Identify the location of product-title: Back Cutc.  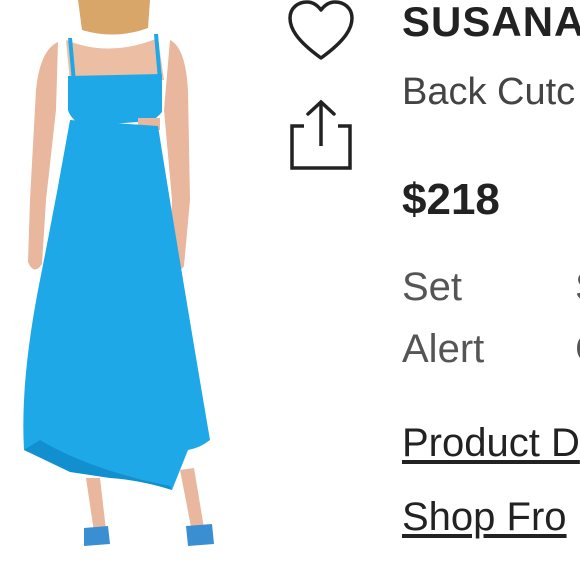
(489, 92).